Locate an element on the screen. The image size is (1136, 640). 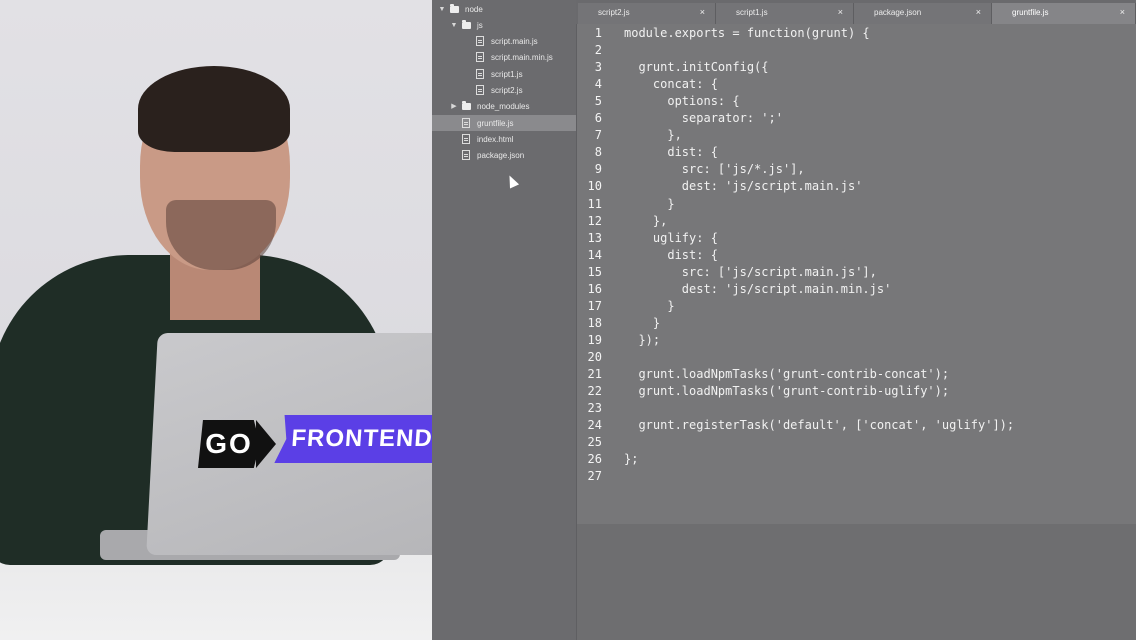
line-number: 4 is located at coordinates (598, 84).